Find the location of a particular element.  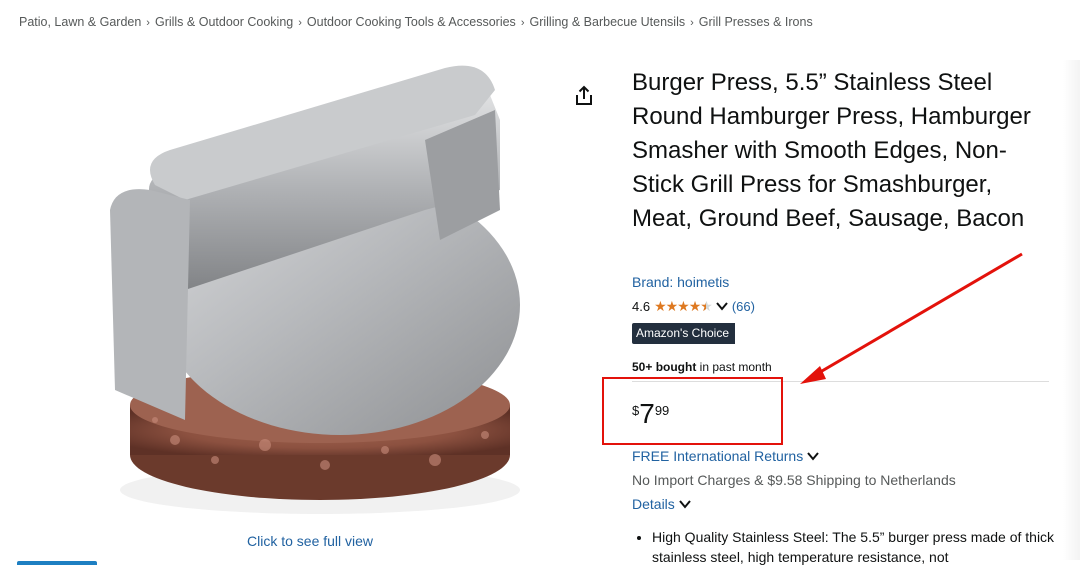

bought-in-past-month: 50+ bought in past month is located at coordinates (702, 367).